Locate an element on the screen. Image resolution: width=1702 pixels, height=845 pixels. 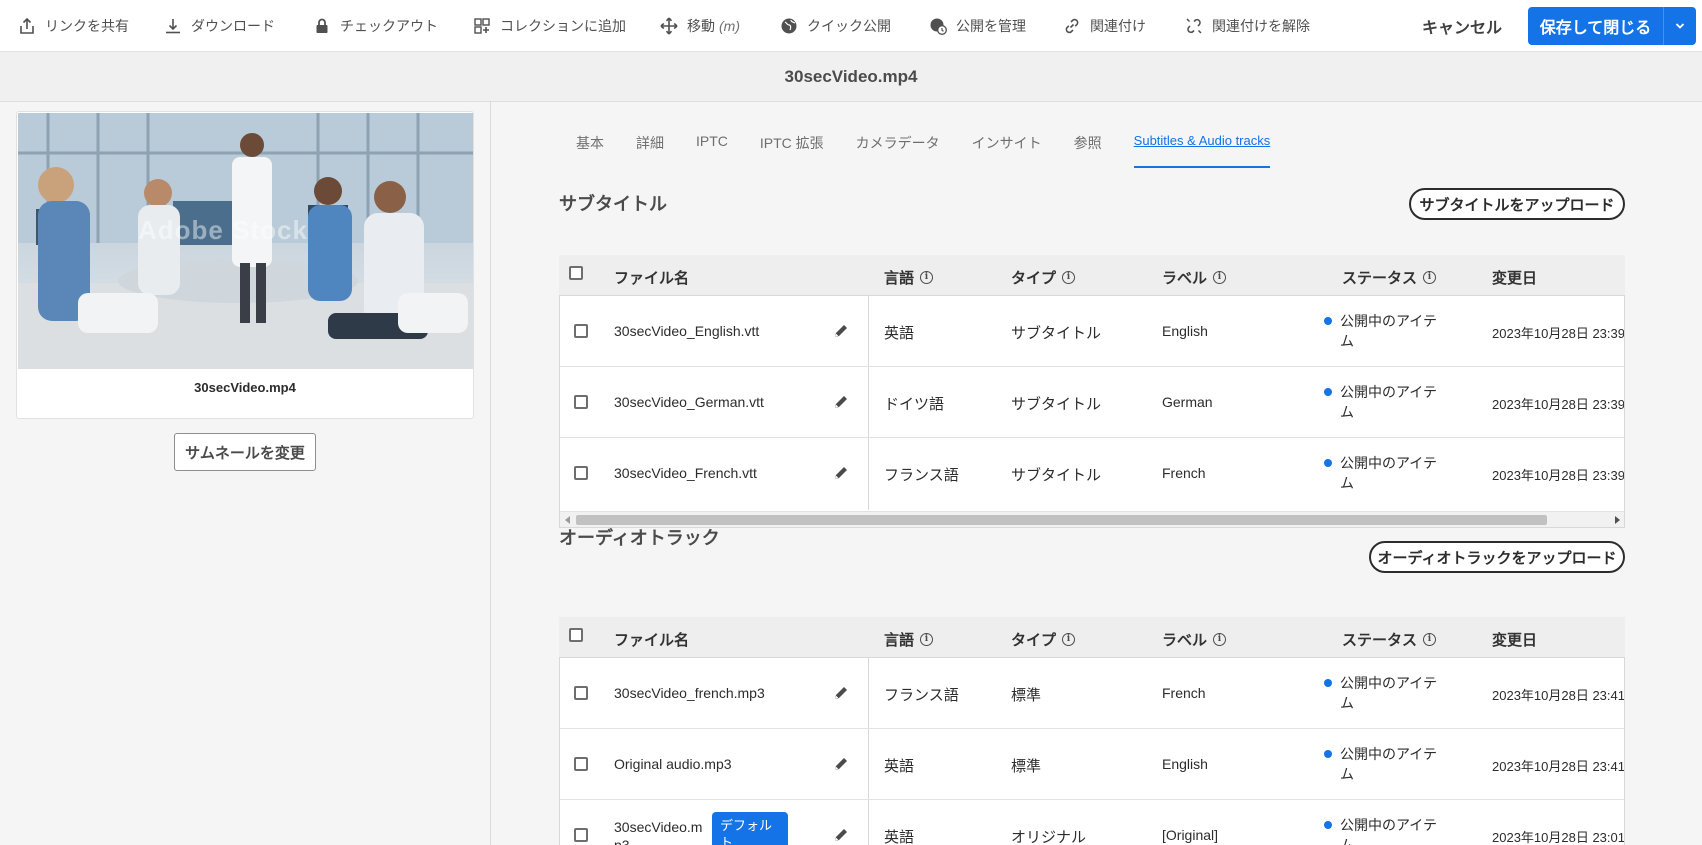
subtitles-heading: サブタイトル is located at coordinates (613, 204).